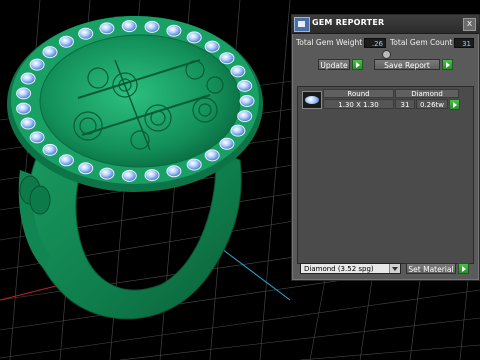 The image size is (480, 360). What do you see at coordinates (407, 64) in the screenshot?
I see `save-report-button: Save Report` at bounding box center [407, 64].